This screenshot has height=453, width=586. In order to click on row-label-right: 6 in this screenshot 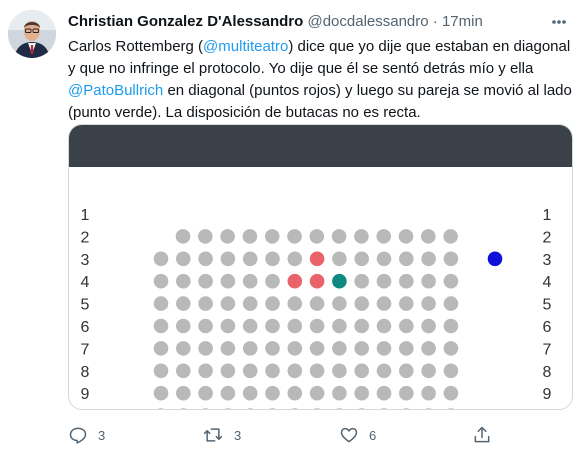, I will do `click(547, 327)`.